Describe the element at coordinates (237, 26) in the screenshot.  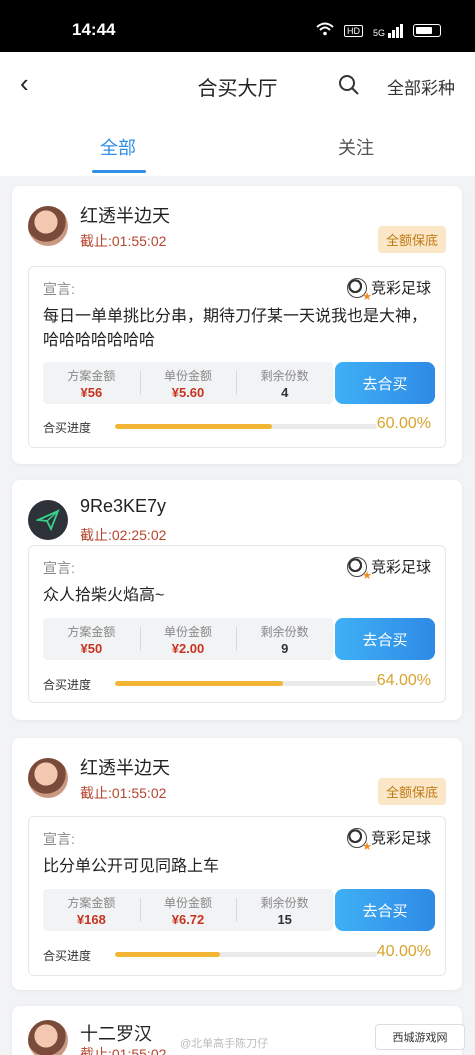
I see `status-bar: 14:44 HD 5G` at that location.